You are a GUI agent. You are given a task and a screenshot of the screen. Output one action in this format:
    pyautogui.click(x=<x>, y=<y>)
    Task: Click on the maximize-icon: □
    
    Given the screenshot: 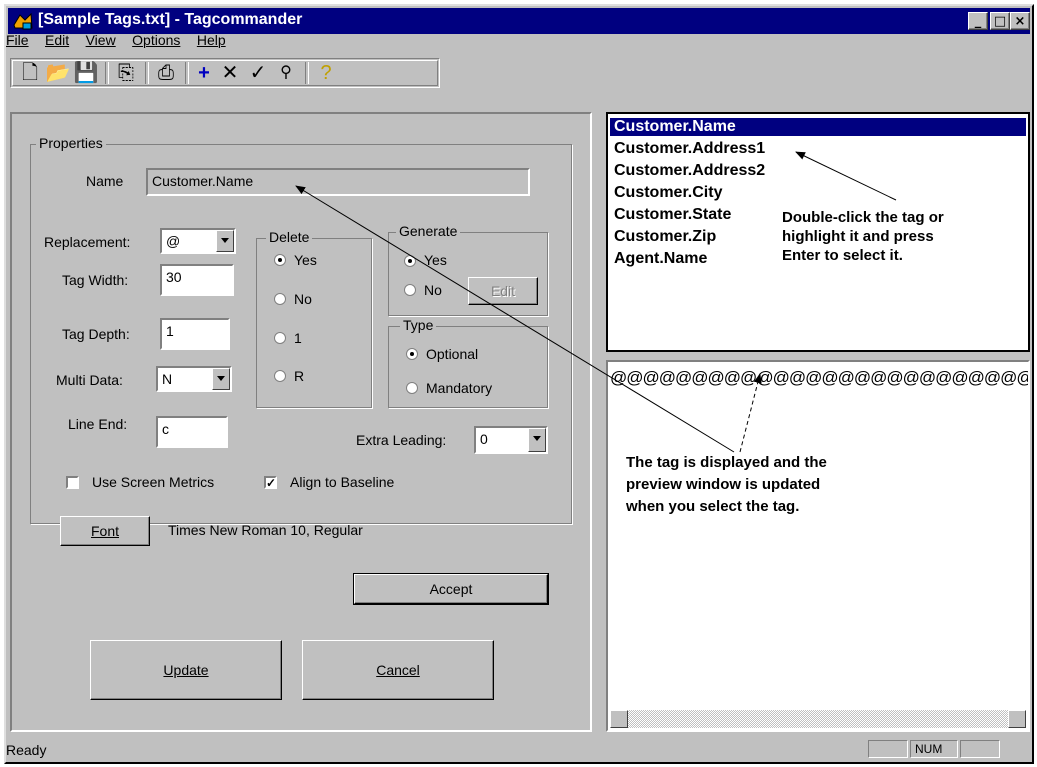 What is the action you would take?
    pyautogui.click(x=1000, y=21)
    